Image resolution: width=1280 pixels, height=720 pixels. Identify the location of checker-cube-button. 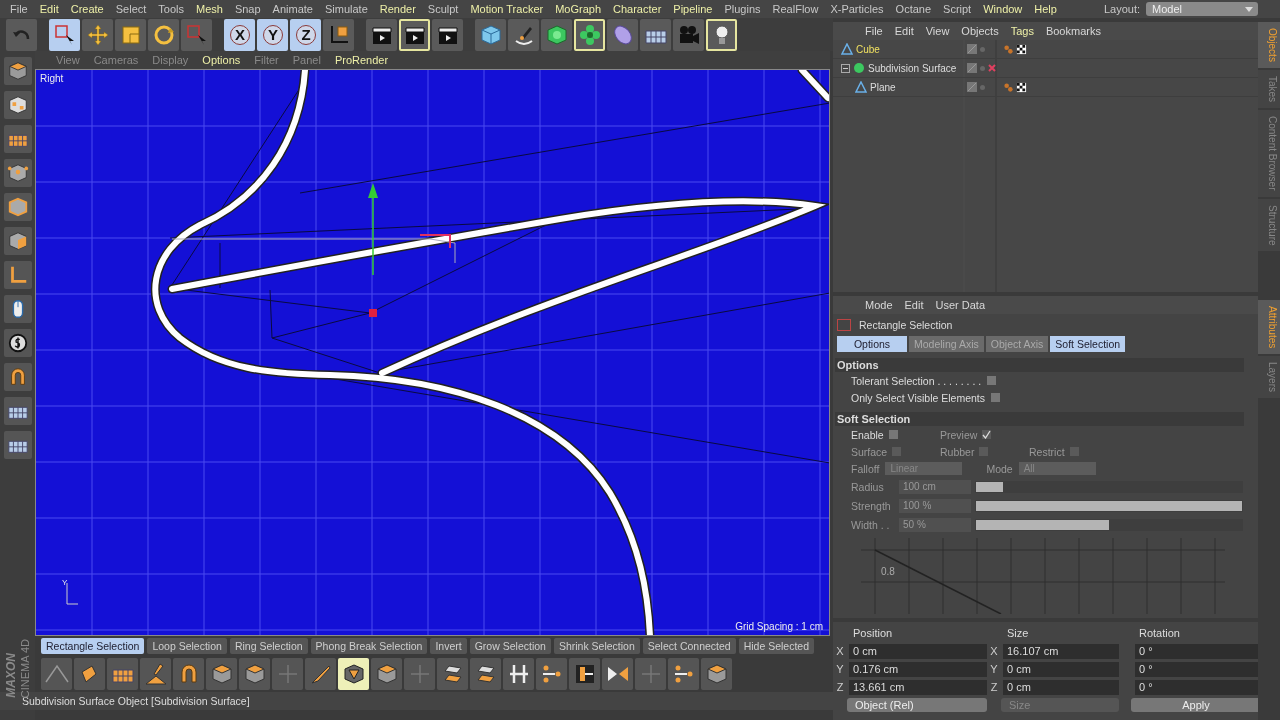
(17, 105).